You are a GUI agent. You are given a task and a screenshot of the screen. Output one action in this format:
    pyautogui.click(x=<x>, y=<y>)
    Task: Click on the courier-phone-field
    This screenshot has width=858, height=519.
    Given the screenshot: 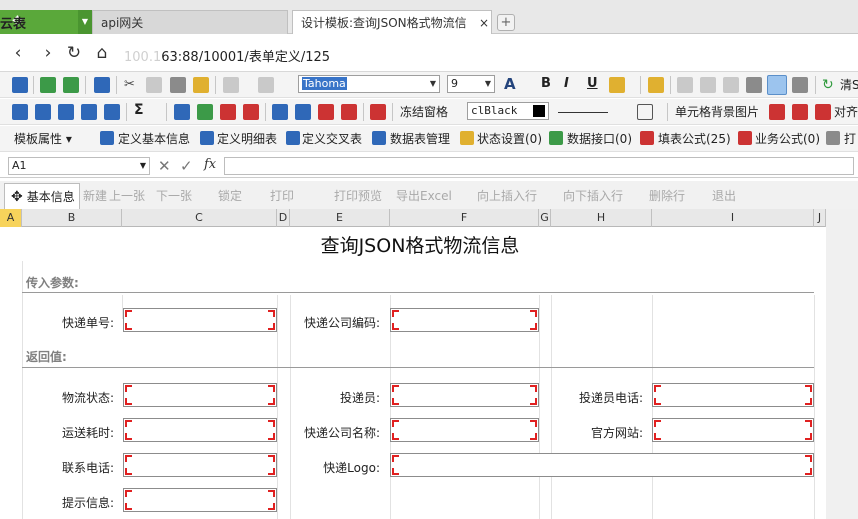 What is the action you would take?
    pyautogui.click(x=733, y=395)
    